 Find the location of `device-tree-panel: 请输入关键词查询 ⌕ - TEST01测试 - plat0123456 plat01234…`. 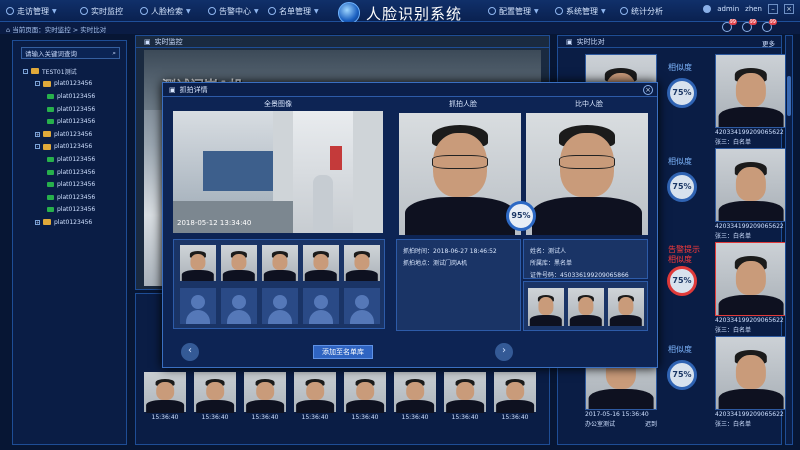

device-tree-panel: 请输入关键词查询 ⌕ - TEST01测试 - plat0123456 plat01234… is located at coordinates (69, 242).